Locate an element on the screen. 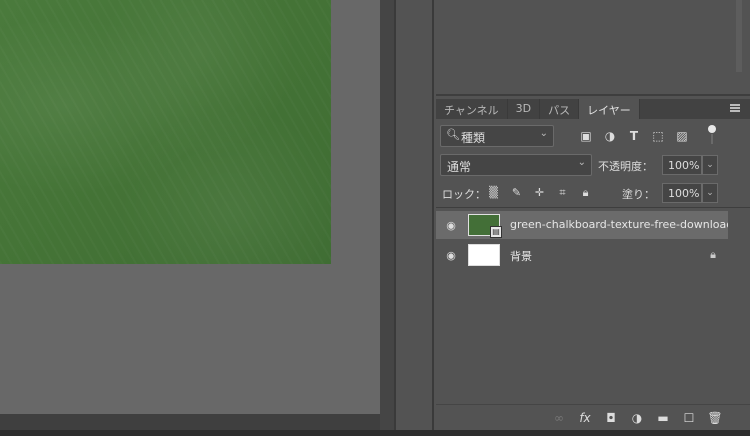  blend-mode-select: 通常 ⌄ is located at coordinates (516, 165).